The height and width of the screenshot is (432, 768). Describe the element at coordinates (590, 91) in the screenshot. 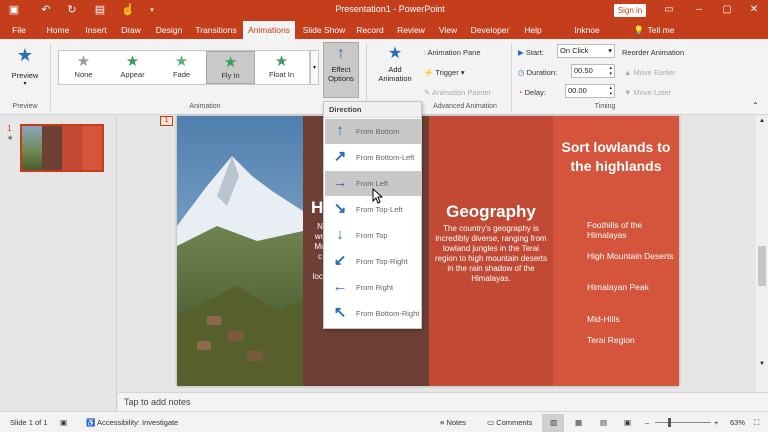

I see `delay-input: 00.00 ▴ ▾` at that location.